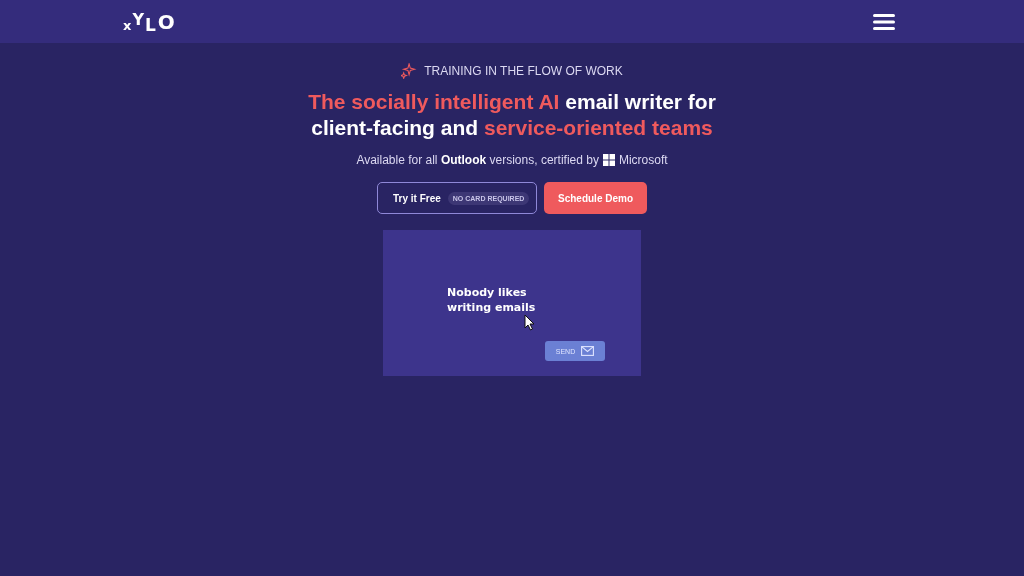 The width and height of the screenshot is (1024, 576). What do you see at coordinates (409, 71) in the screenshot?
I see `sparkle-icon` at bounding box center [409, 71].